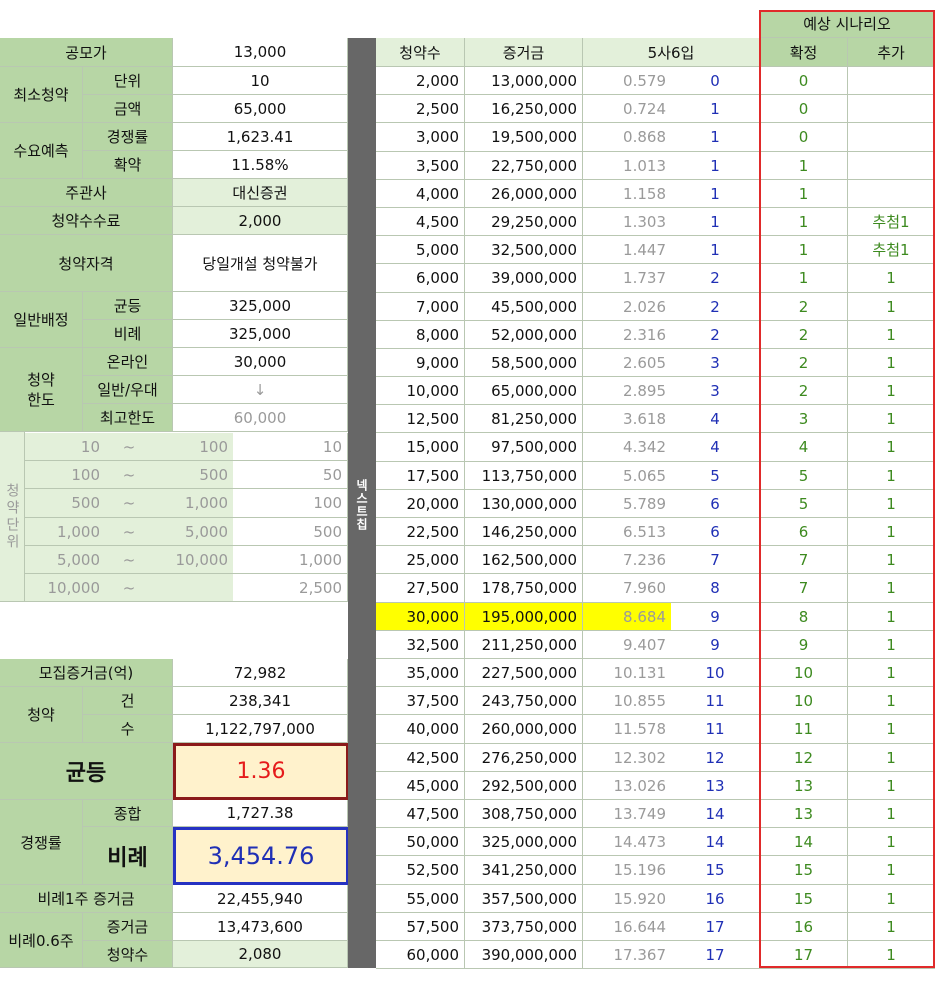 The height and width of the screenshot is (983, 952). What do you see at coordinates (804, 758) in the screenshot?
I see `row-confirm: 12` at bounding box center [804, 758].